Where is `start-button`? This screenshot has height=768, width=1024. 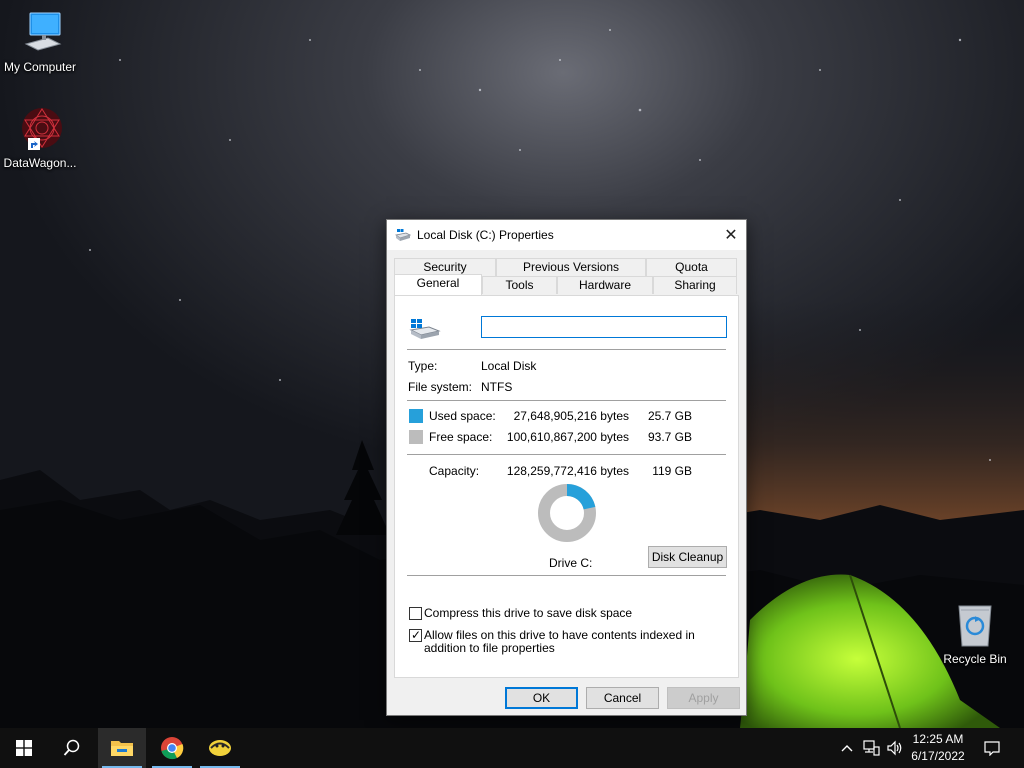 start-button is located at coordinates (24, 748).